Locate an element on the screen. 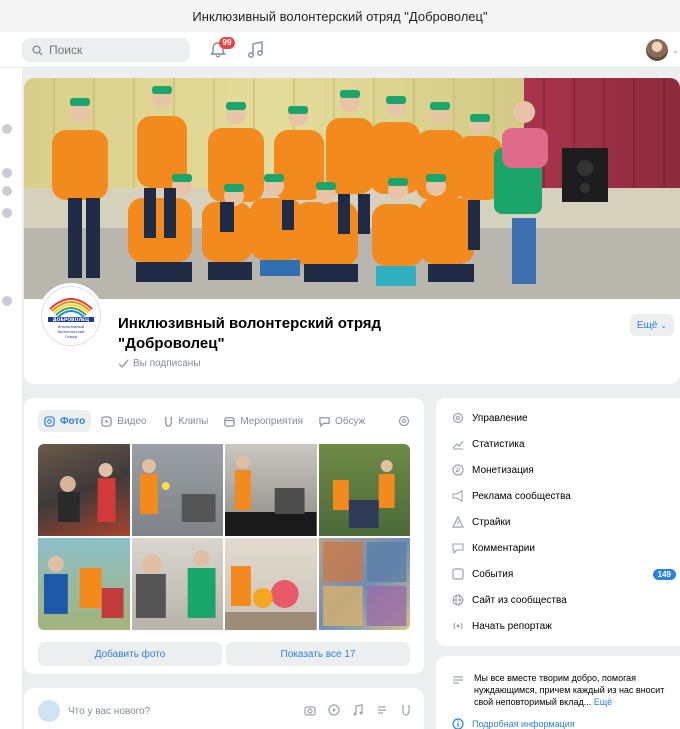  coin-icon: ₽ is located at coordinates (458, 470).